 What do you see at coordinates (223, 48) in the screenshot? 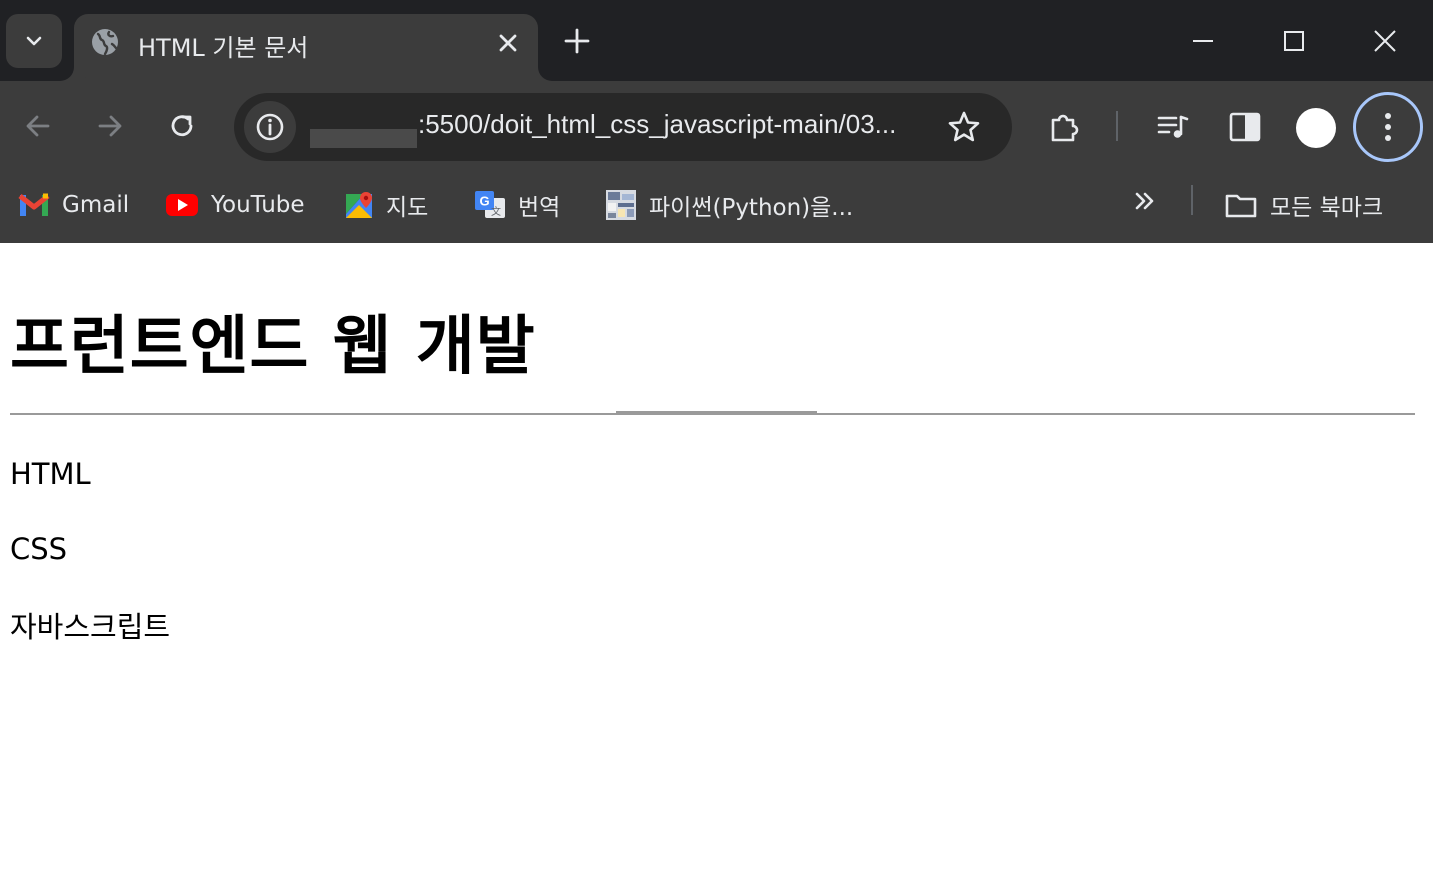
I see `tab-title: HTML 기본 문서` at bounding box center [223, 48].